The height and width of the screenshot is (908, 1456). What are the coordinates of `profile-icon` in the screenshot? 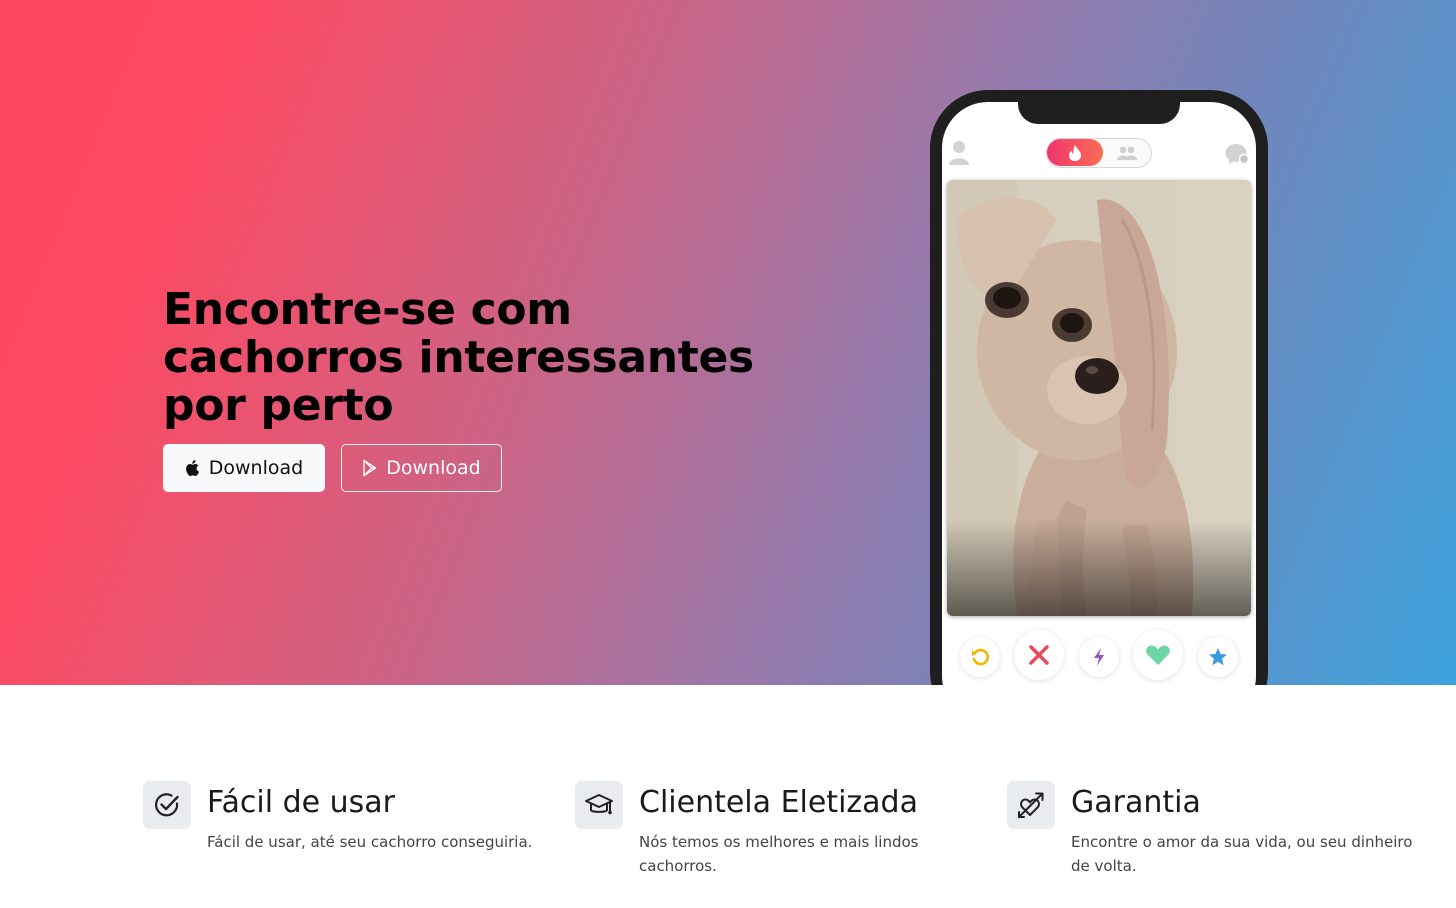 It's located at (959, 153).